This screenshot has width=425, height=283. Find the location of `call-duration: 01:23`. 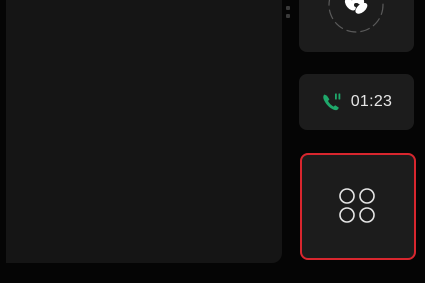

call-duration: 01:23 is located at coordinates (371, 101).